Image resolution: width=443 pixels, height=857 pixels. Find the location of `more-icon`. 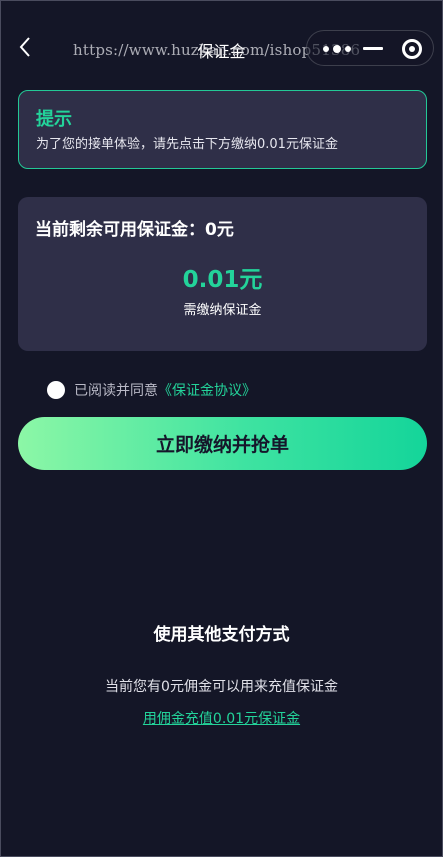

more-icon is located at coordinates (337, 49).